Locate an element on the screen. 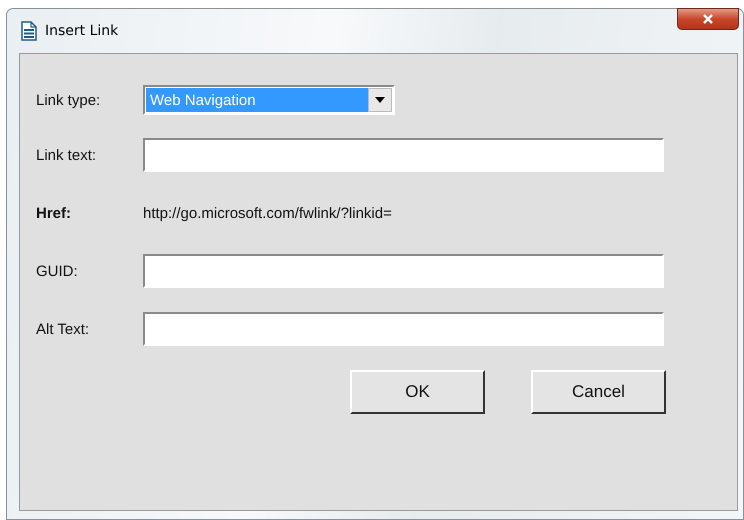 The width and height of the screenshot is (744, 520). field-label: GUID: is located at coordinates (57, 271).